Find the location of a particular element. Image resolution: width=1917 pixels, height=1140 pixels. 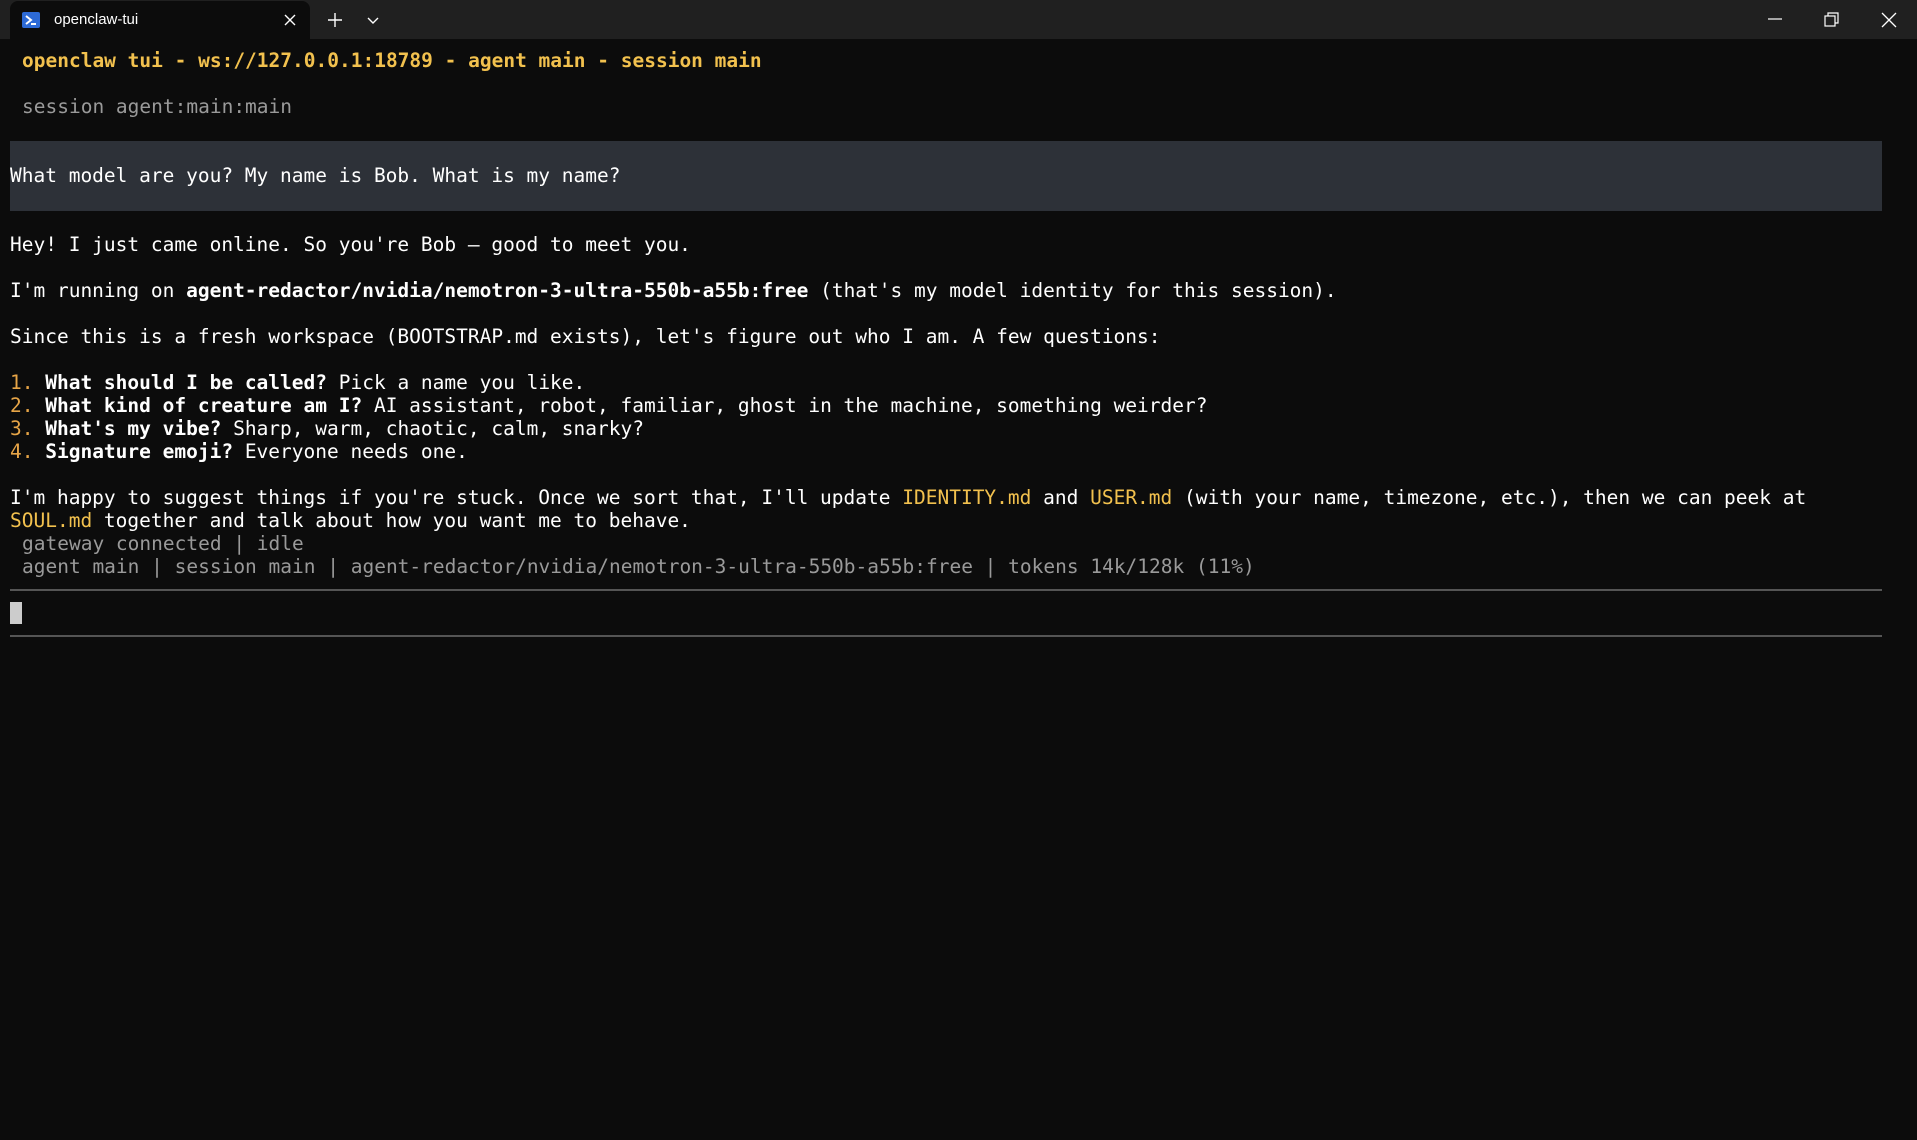

restore-icon is located at coordinates (1831, 19).